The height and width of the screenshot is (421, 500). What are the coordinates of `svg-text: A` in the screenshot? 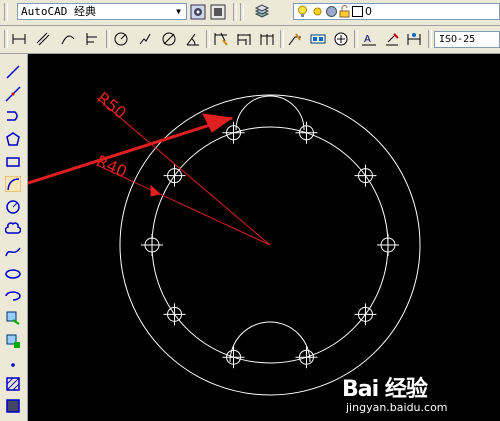 It's located at (367, 39).